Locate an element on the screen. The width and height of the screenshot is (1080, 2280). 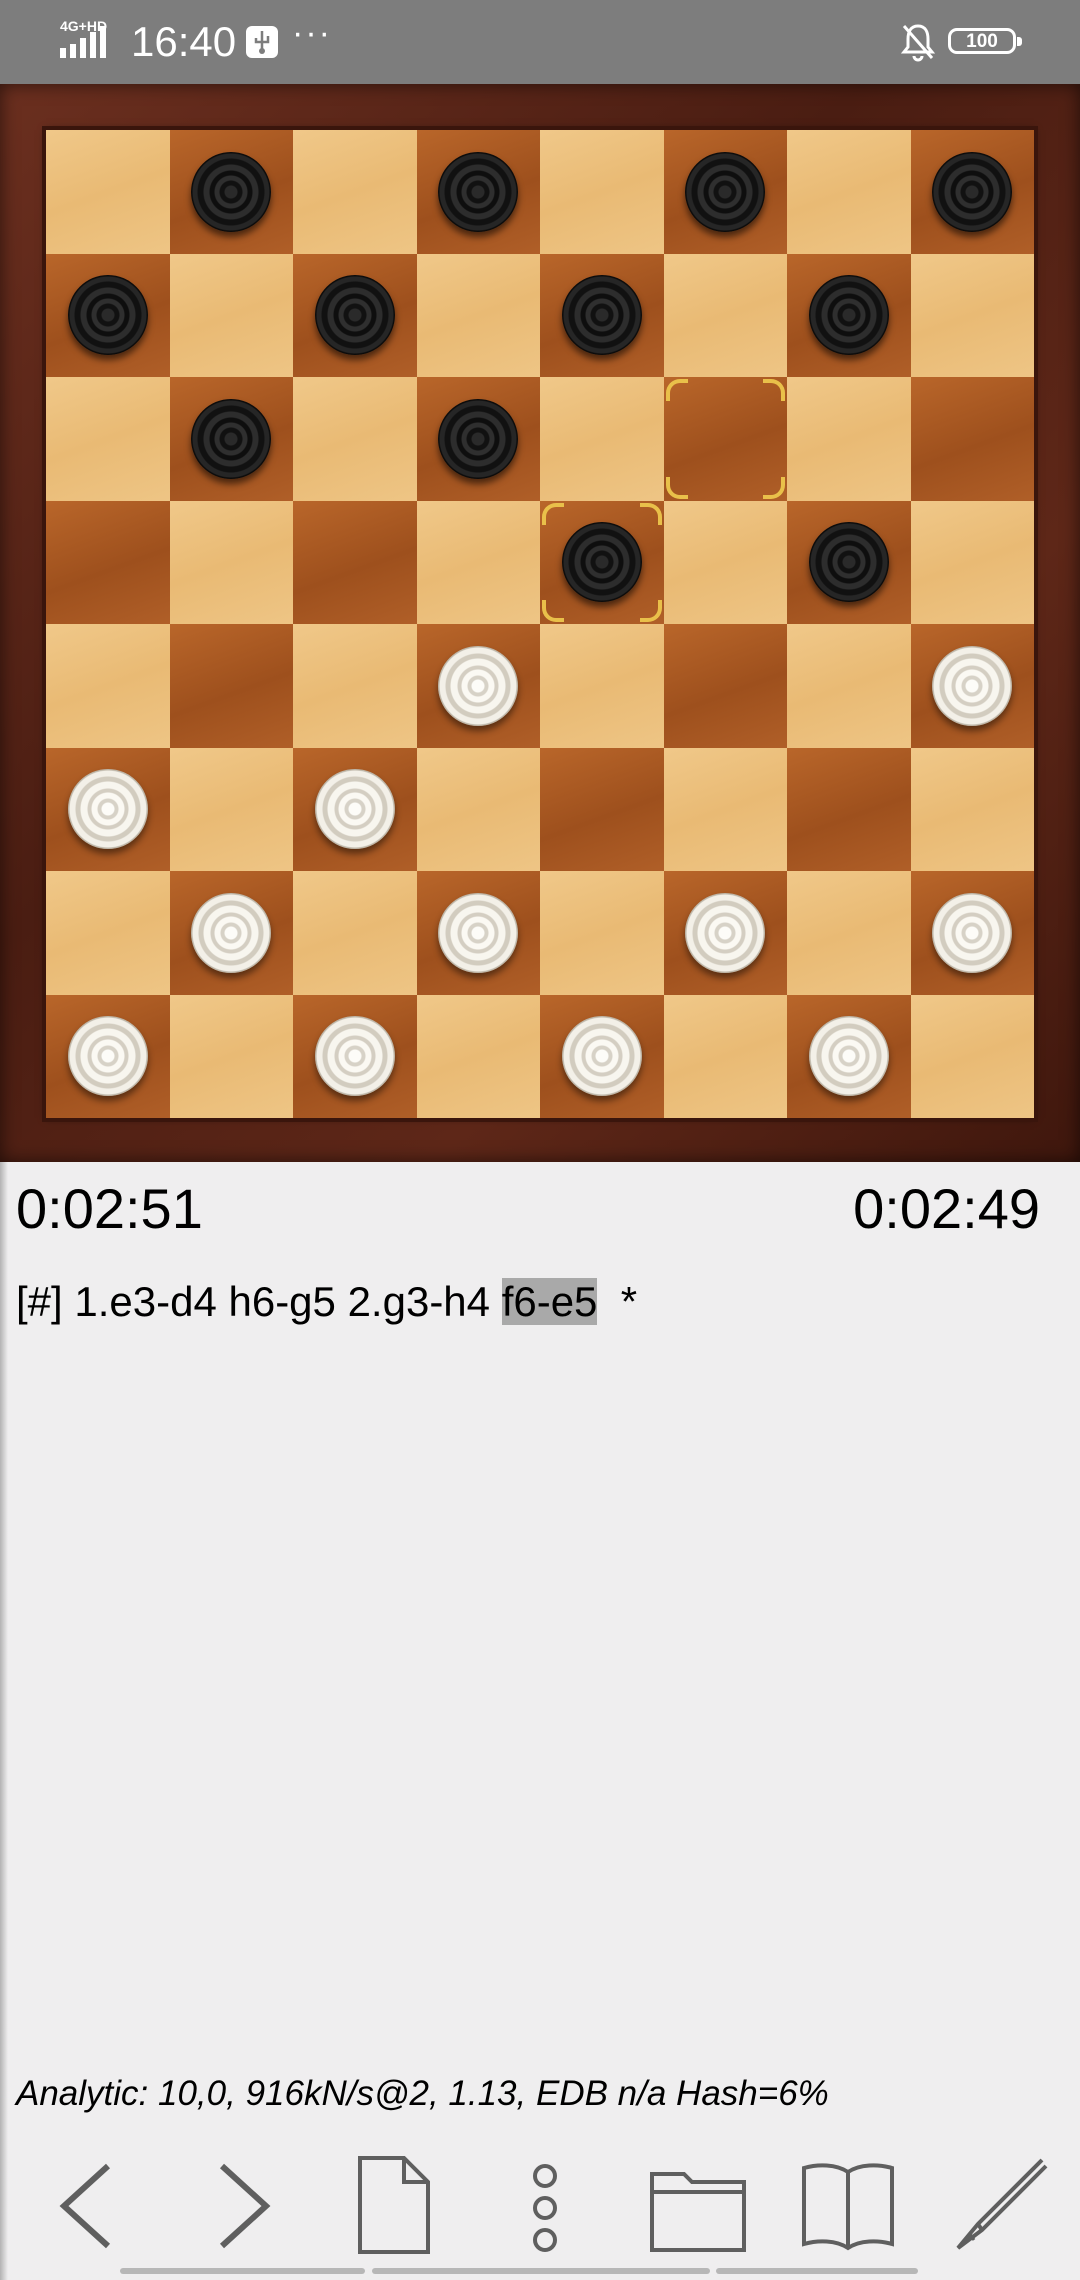
square-c7 is located at coordinates (355, 315).